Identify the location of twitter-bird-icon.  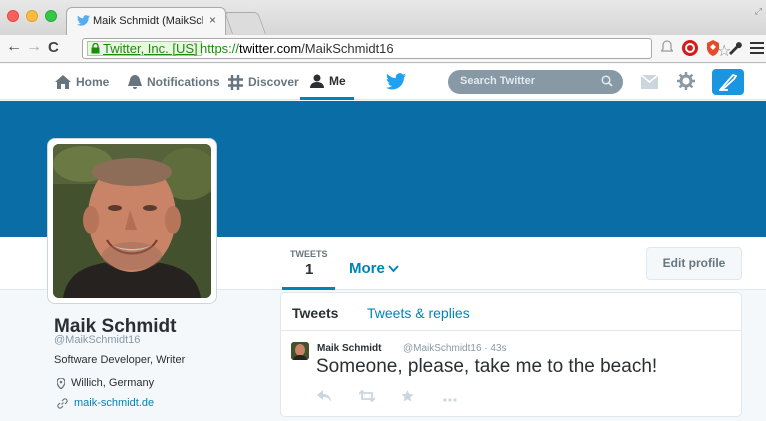
(83, 20).